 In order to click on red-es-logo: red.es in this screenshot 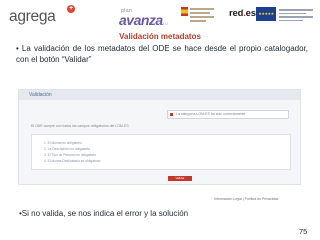, I will do `click(242, 13)`.